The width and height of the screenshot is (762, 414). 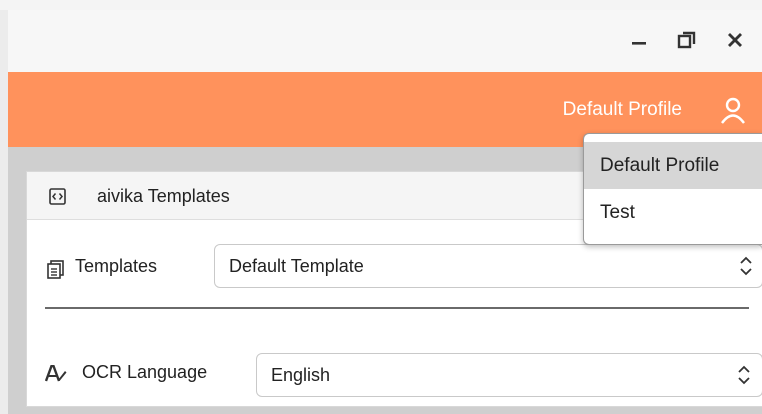 I want to click on outer-background, so click(x=381, y=5).